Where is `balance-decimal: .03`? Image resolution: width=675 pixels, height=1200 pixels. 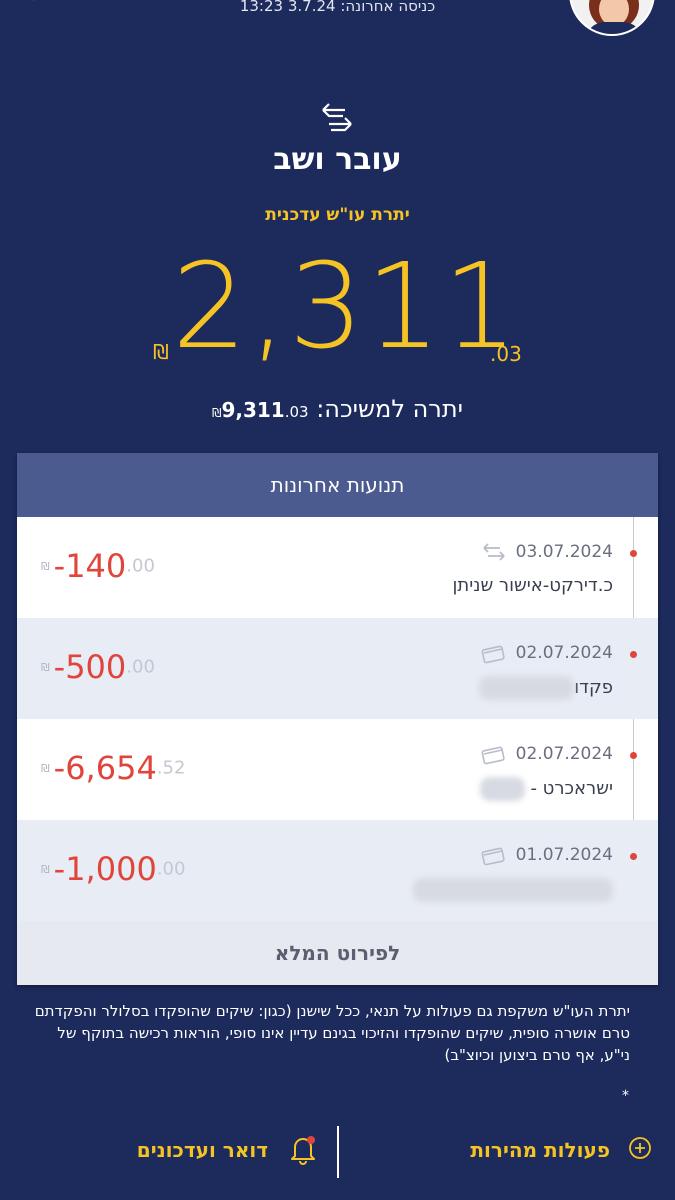
balance-decimal: .03 is located at coordinates (506, 354).